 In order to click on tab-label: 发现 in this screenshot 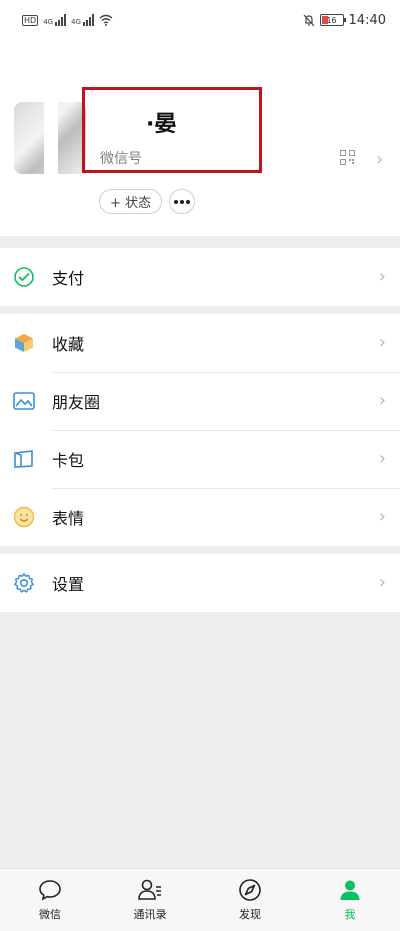, I will do `click(250, 914)`.